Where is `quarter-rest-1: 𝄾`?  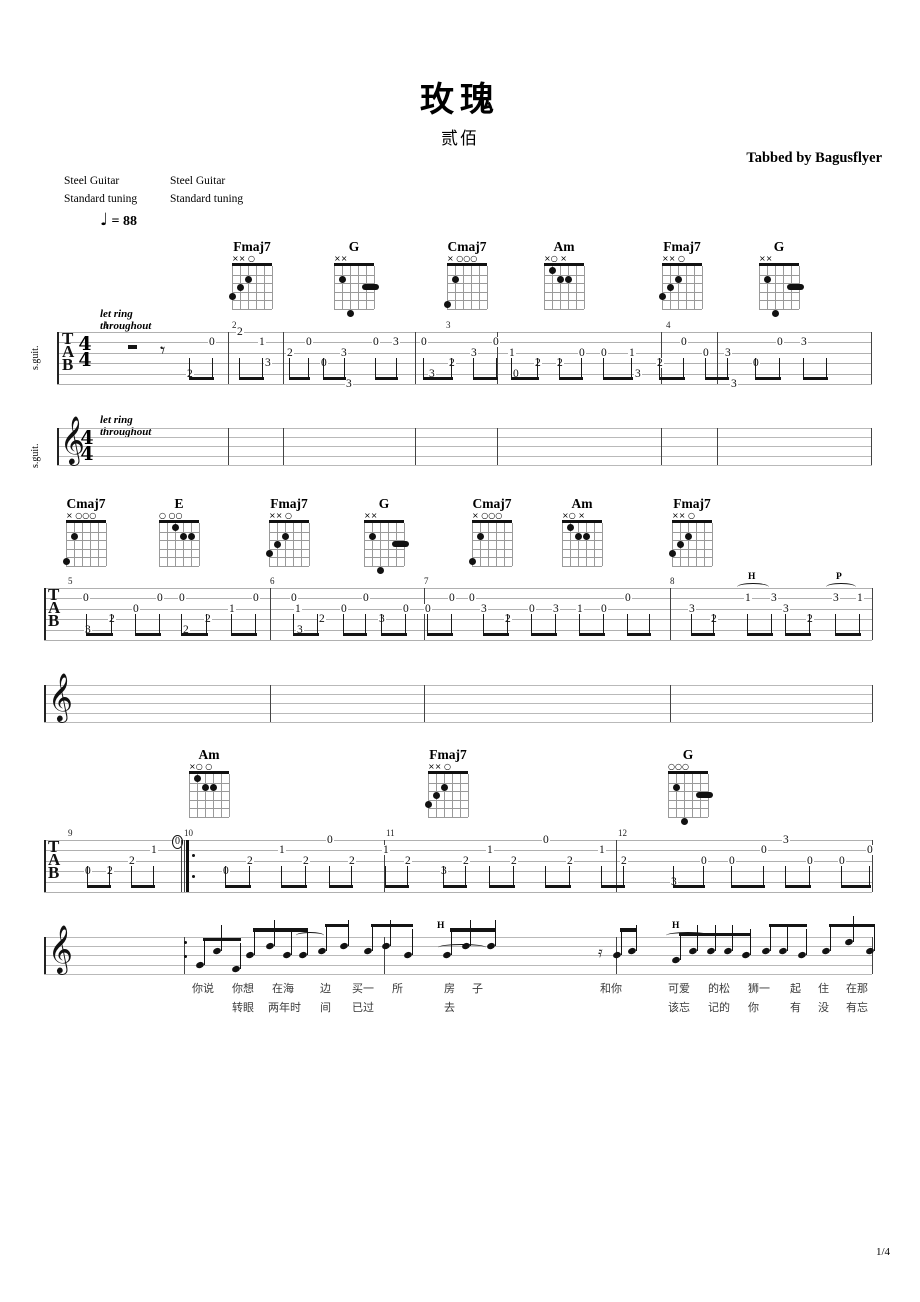 quarter-rest-1: 𝄾 is located at coordinates (163, 350).